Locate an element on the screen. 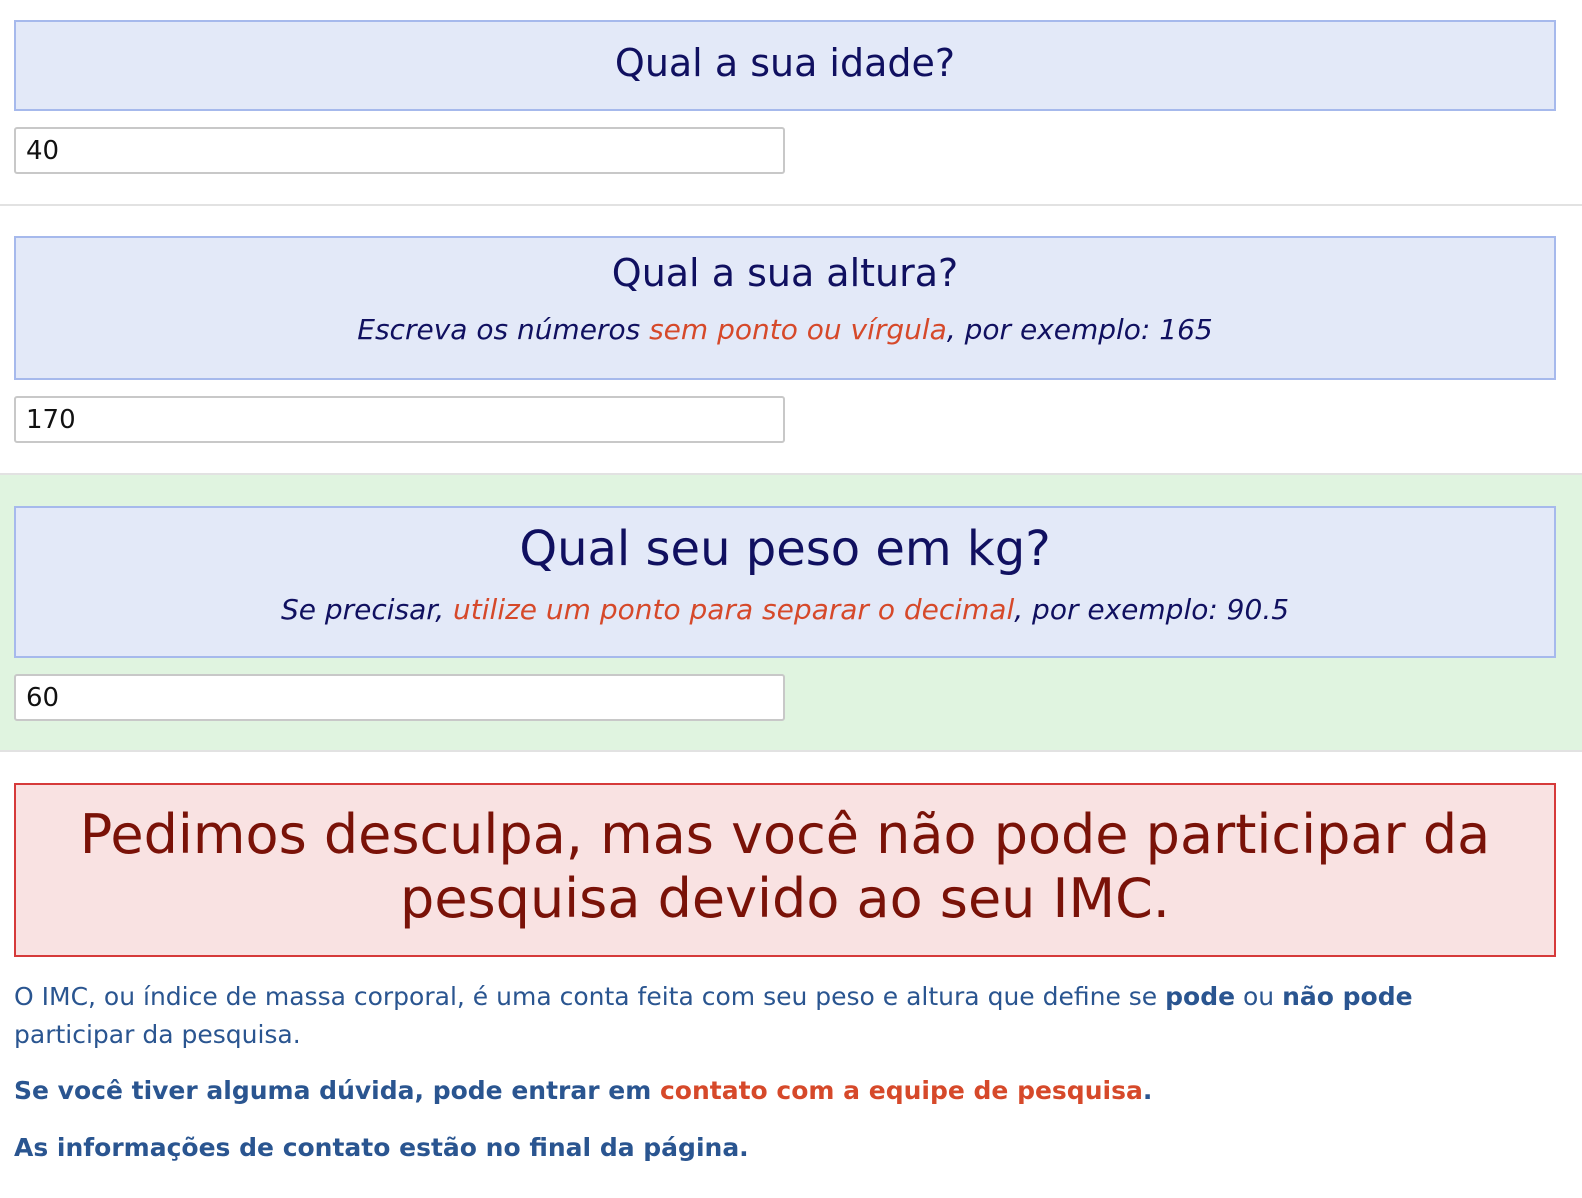 This screenshot has width=1582, height=1198. weight-hint-text: Se precisar, is located at coordinates (367, 609).